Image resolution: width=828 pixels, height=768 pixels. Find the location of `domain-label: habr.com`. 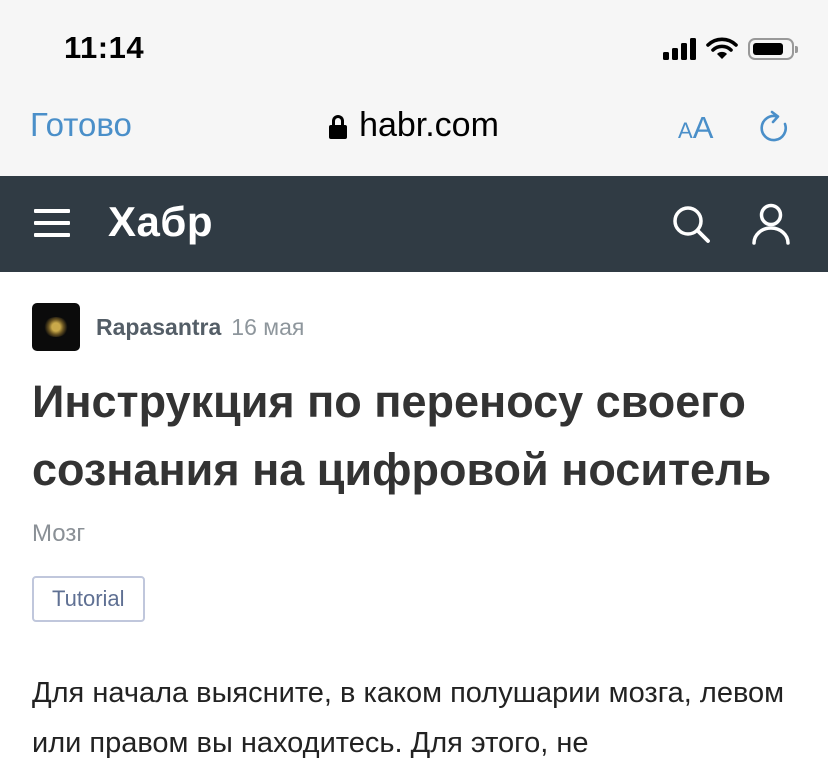

domain-label: habr.com is located at coordinates (429, 125).